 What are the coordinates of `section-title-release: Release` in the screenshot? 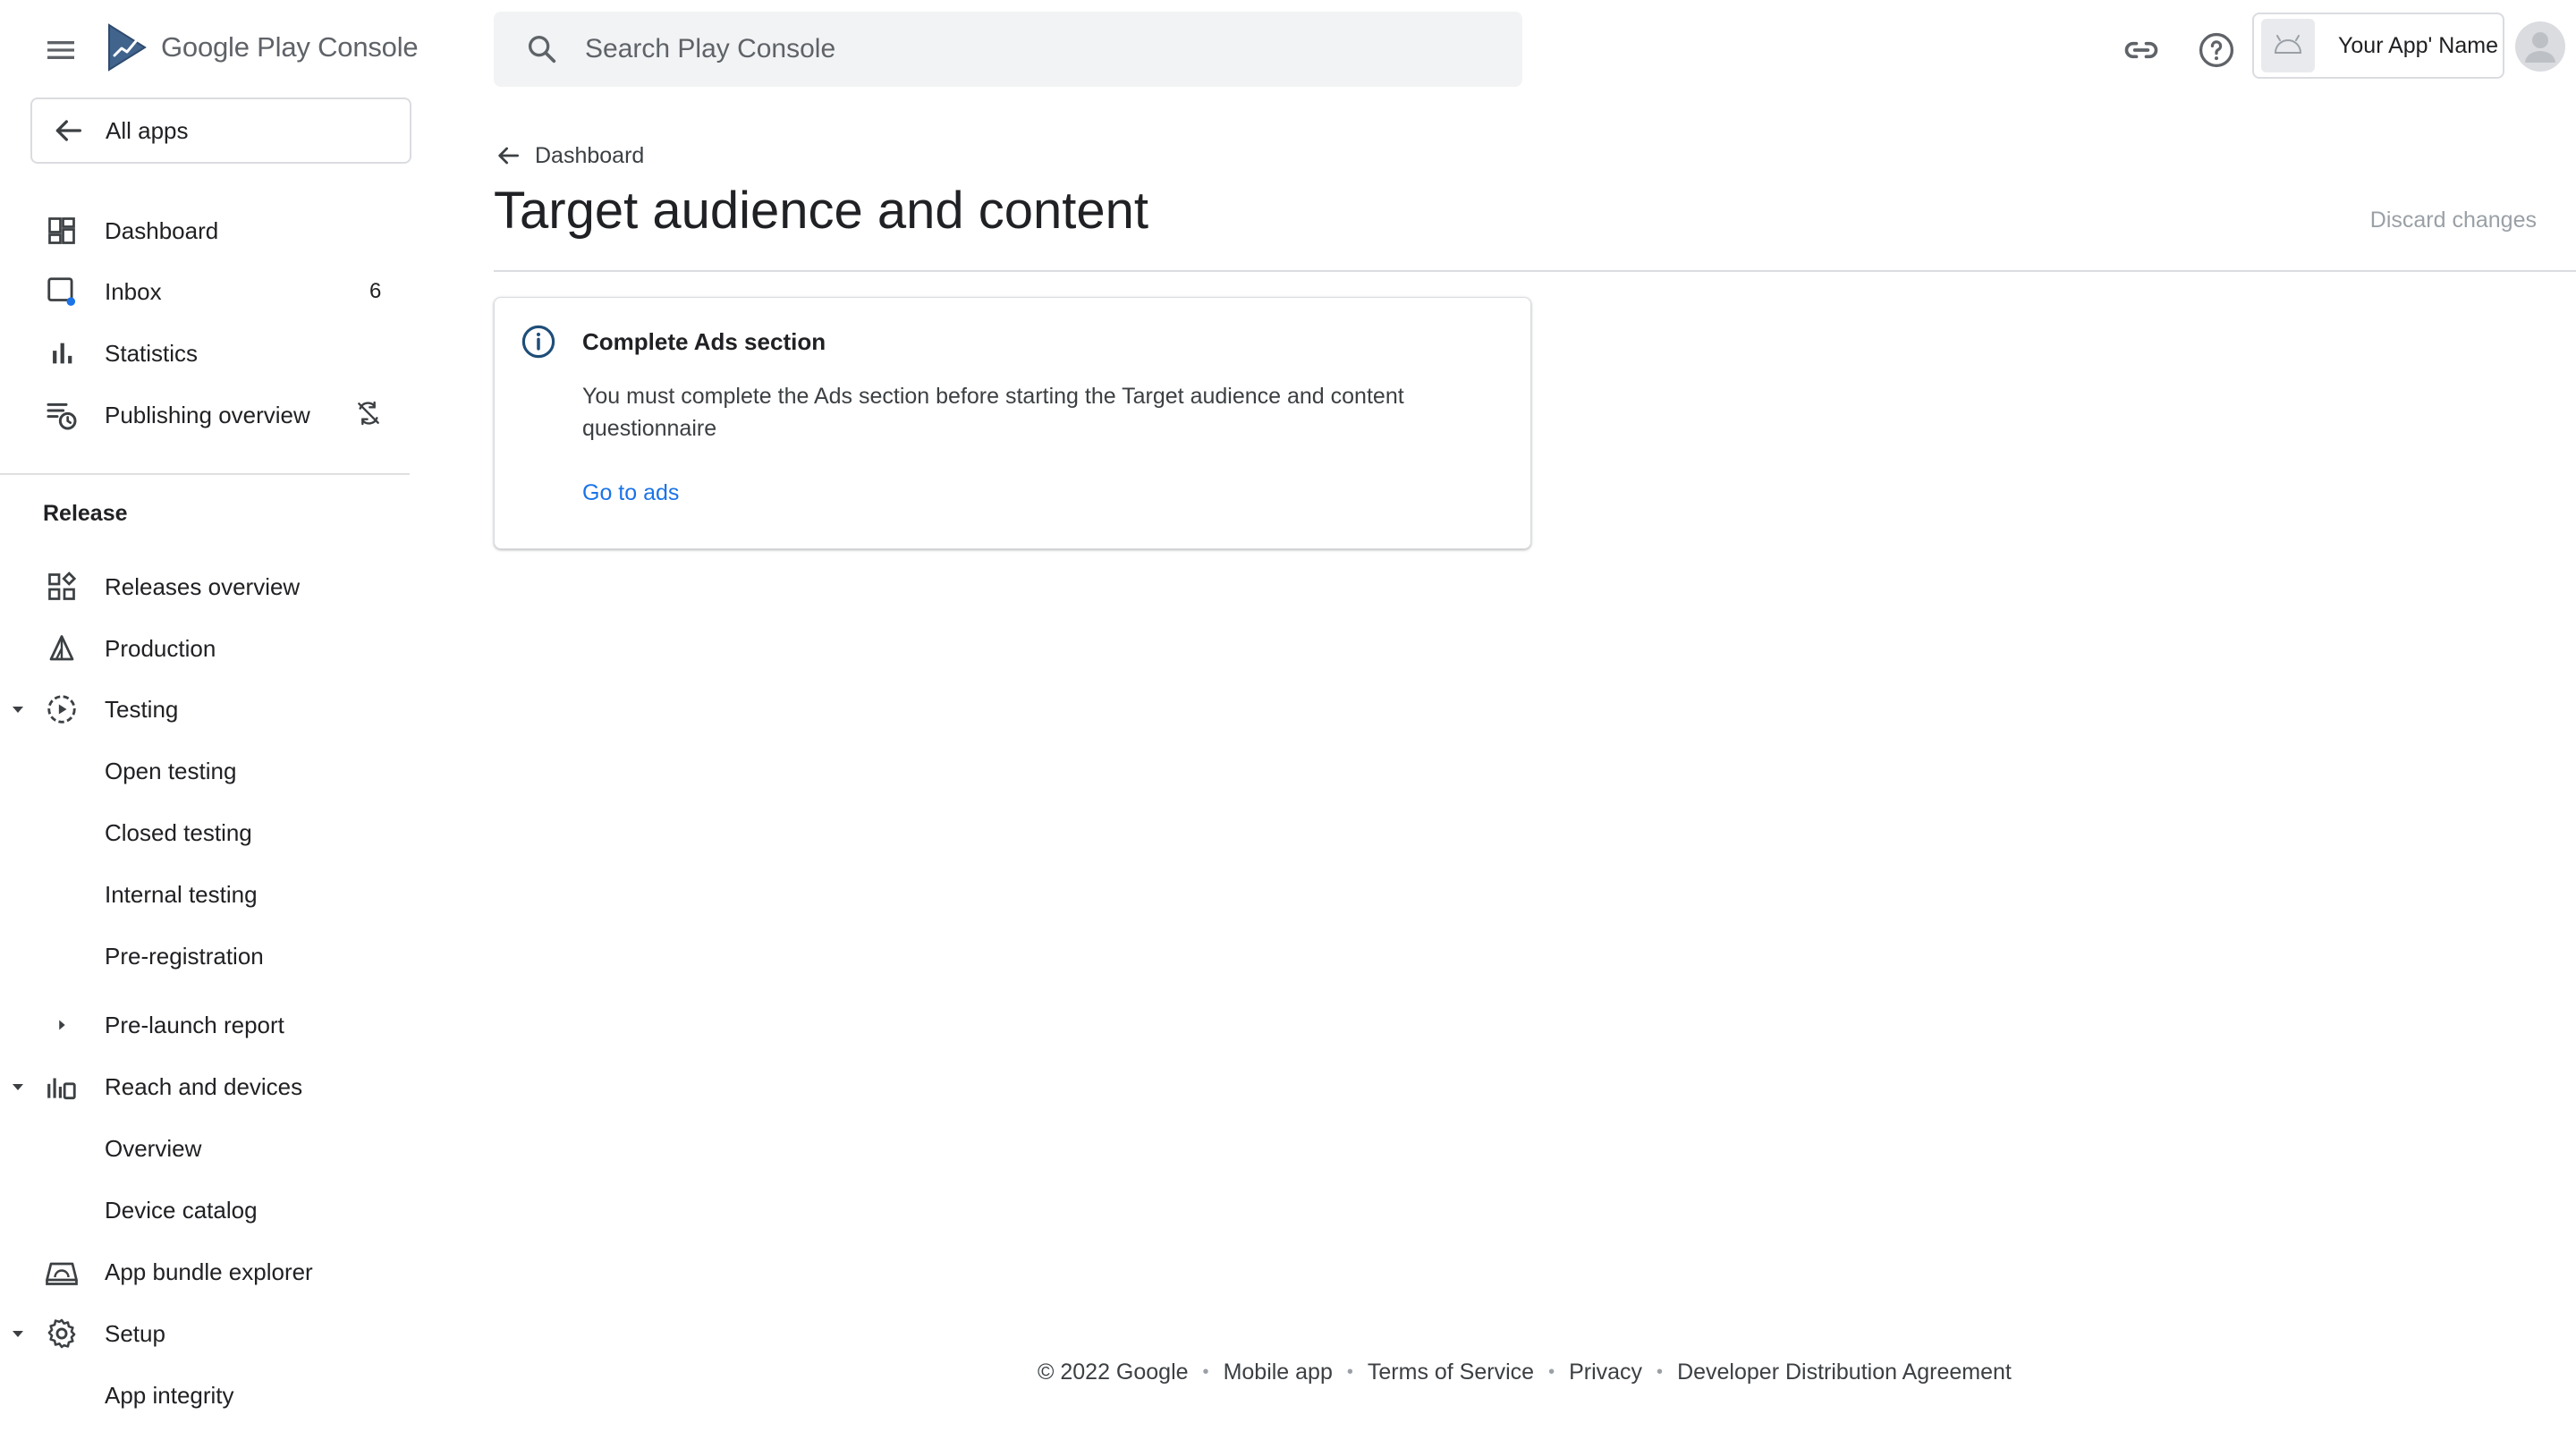 It's located at (85, 514).